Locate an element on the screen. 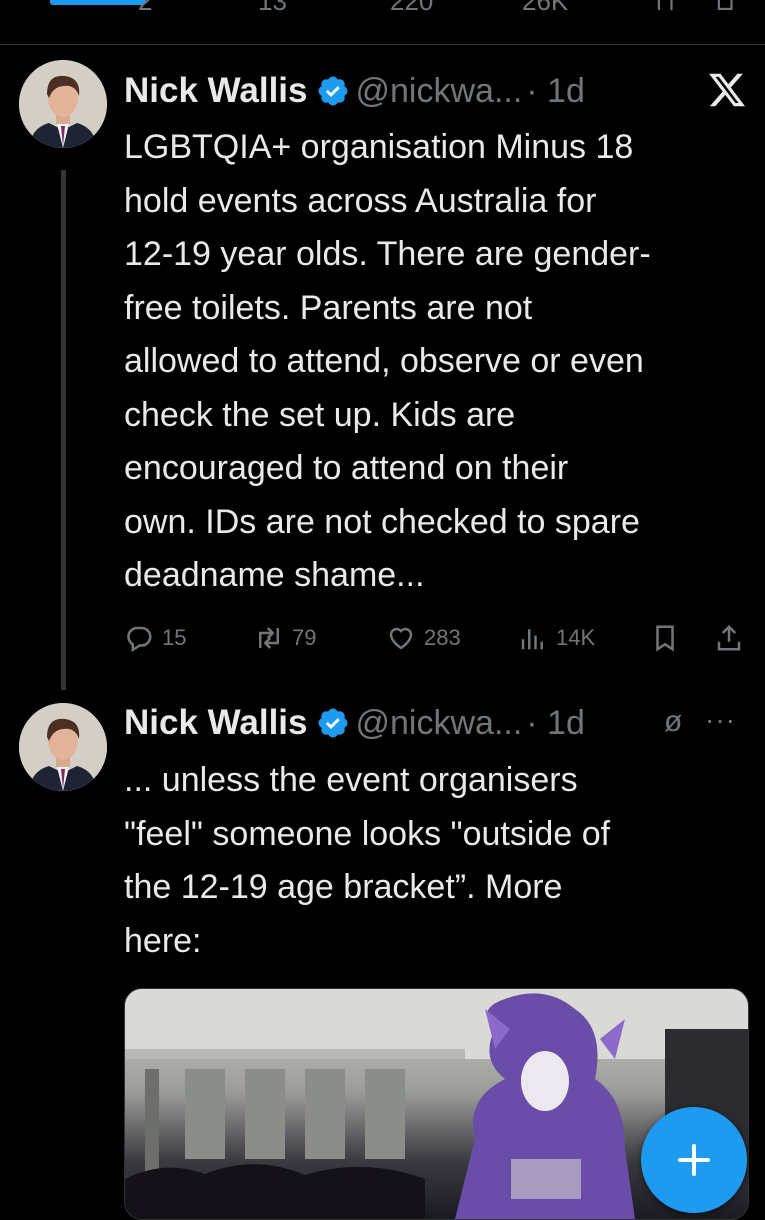 This screenshot has width=765, height=1220. tweet-line: encouraged to attend on their is located at coordinates (346, 468).